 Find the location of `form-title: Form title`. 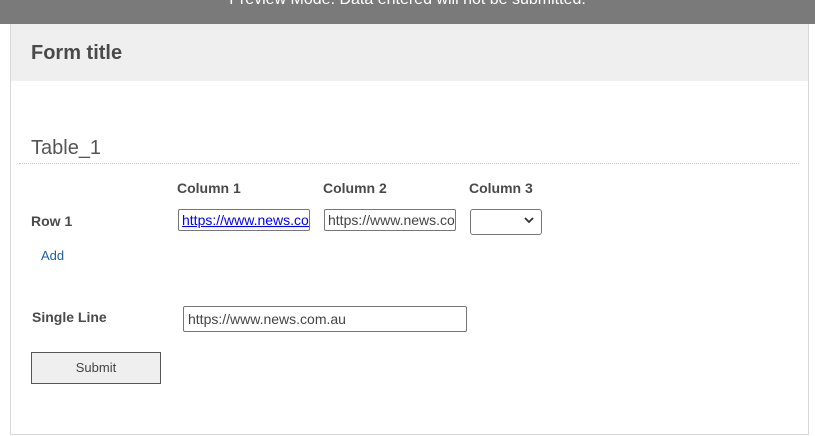

form-title: Form title is located at coordinates (77, 53).